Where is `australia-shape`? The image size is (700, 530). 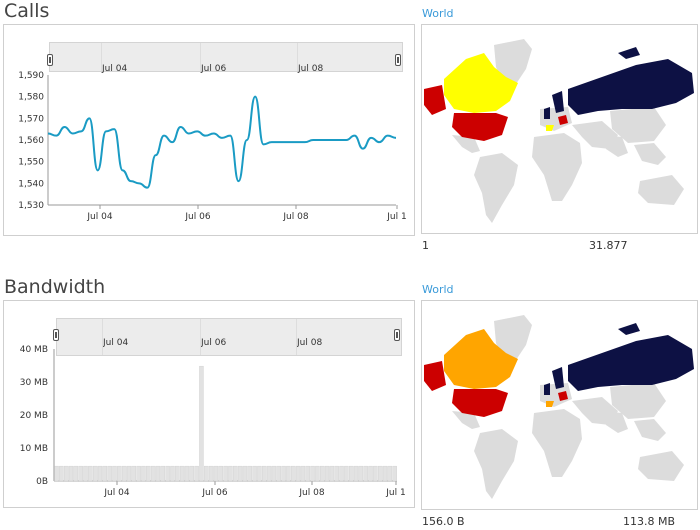 australia-shape is located at coordinates (661, 466).